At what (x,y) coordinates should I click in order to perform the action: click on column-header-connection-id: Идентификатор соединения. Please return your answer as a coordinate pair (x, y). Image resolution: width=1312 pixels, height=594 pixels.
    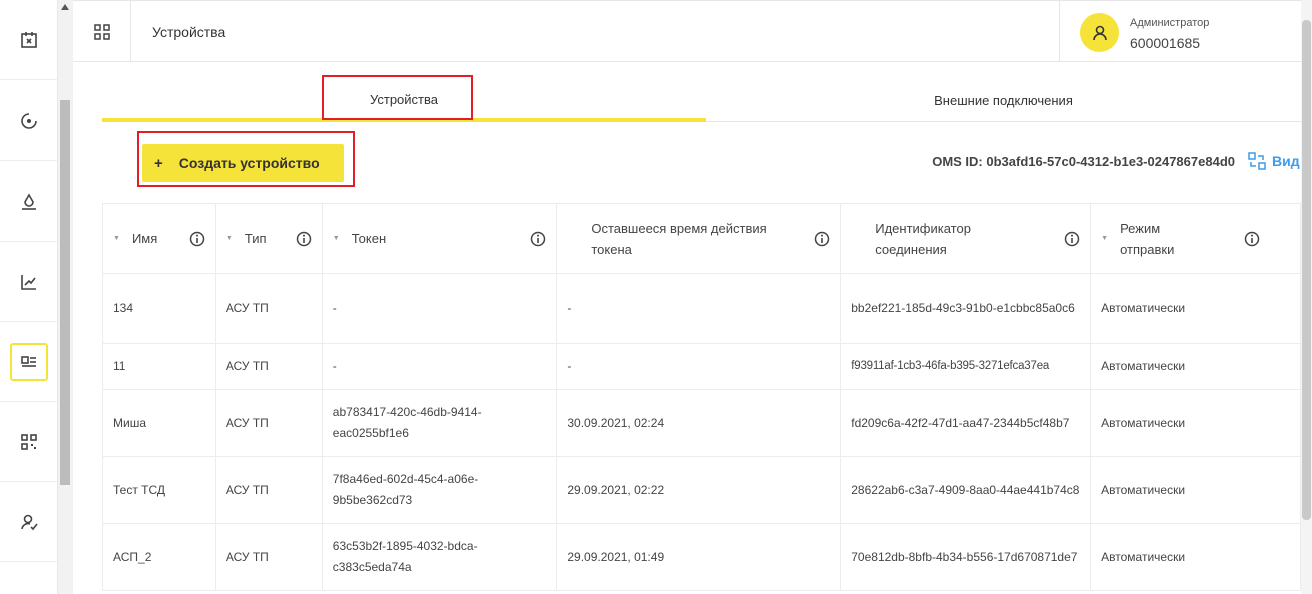
    Looking at the image, I should click on (966, 238).